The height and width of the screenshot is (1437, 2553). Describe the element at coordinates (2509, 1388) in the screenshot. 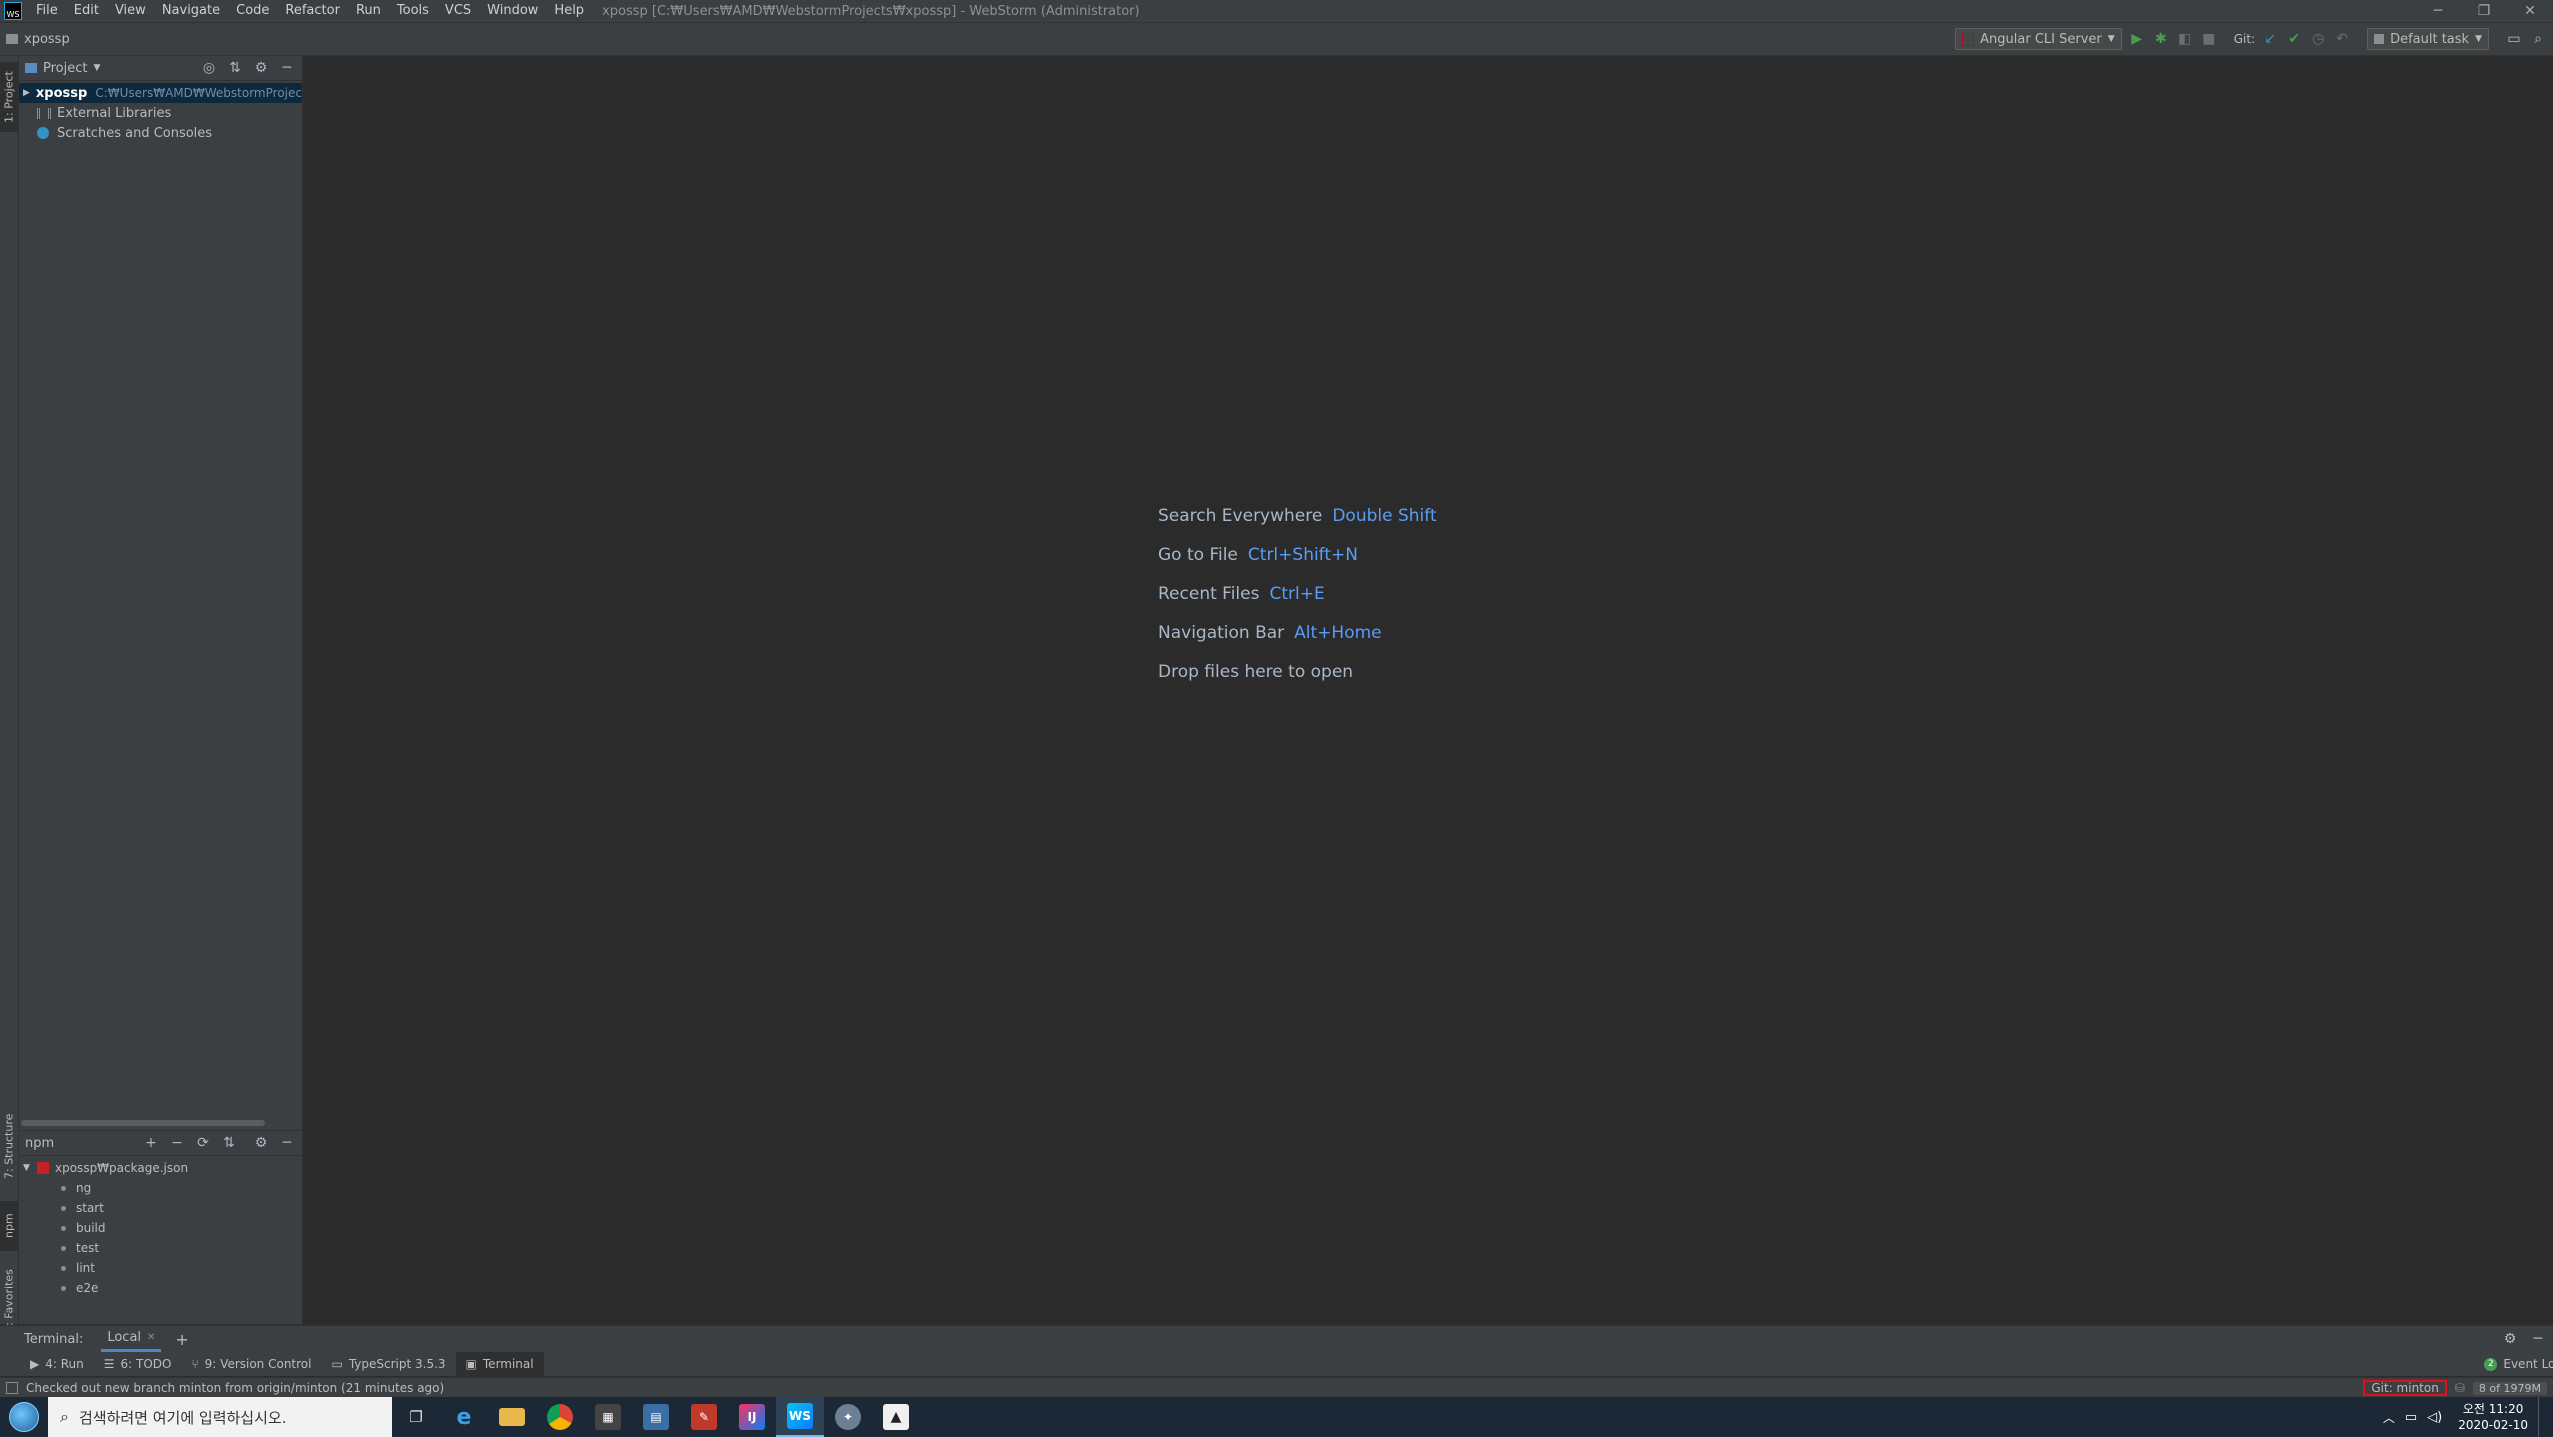

I see `memory-indicator: 8 of 1979M` at that location.